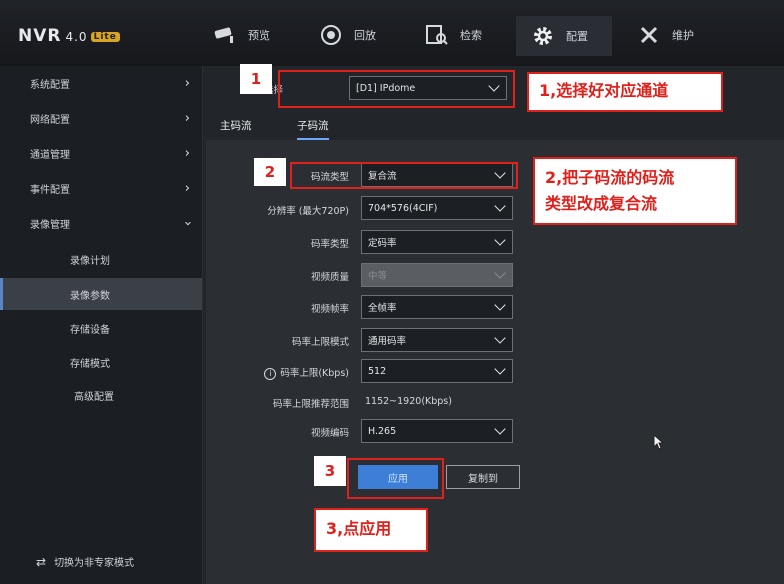 The height and width of the screenshot is (584, 784). What do you see at coordinates (50, 190) in the screenshot?
I see `sidebar-item-label: 事件配置` at bounding box center [50, 190].